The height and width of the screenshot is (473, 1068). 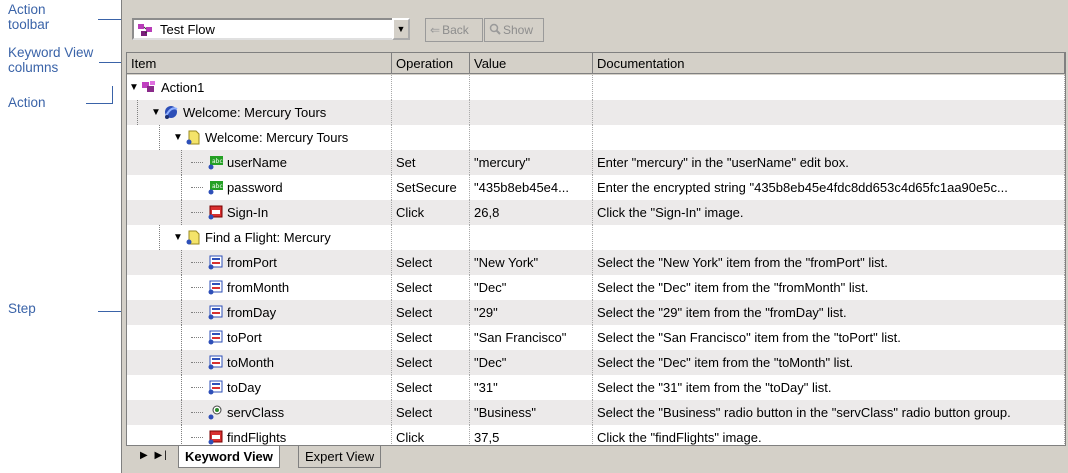 What do you see at coordinates (454, 30) in the screenshot?
I see `back-button: ⇐ Back` at bounding box center [454, 30].